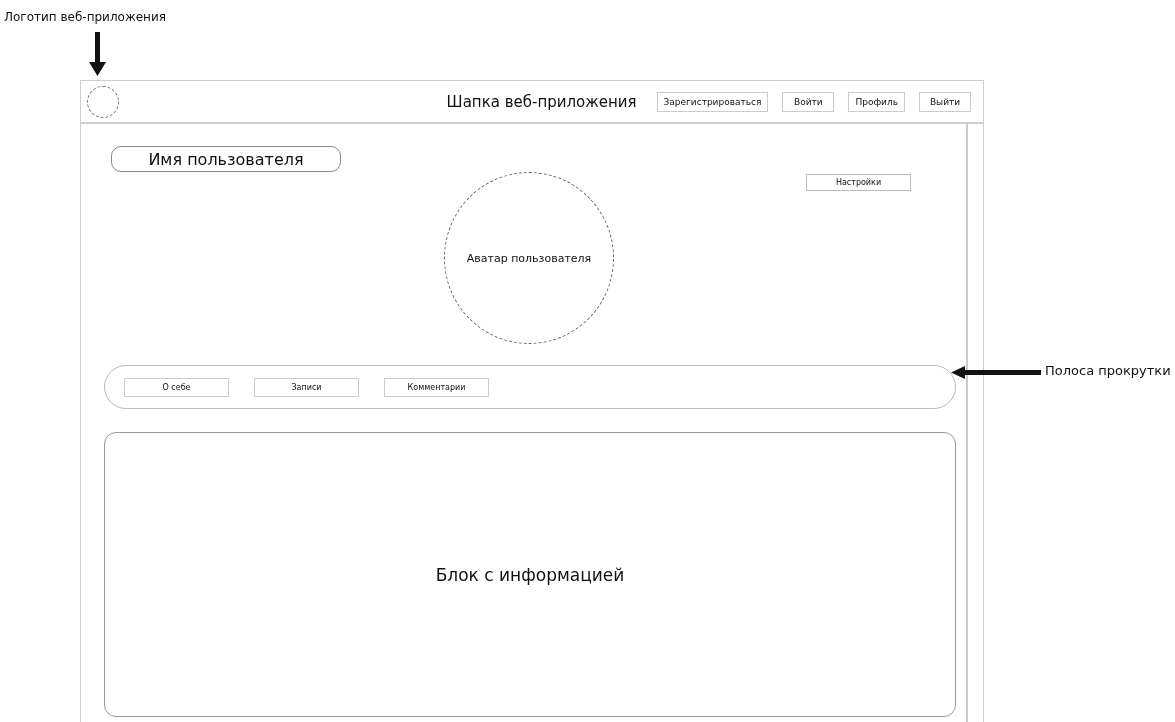 The width and height of the screenshot is (1175, 722). I want to click on header-button: Зарегистрироваться, so click(712, 101).